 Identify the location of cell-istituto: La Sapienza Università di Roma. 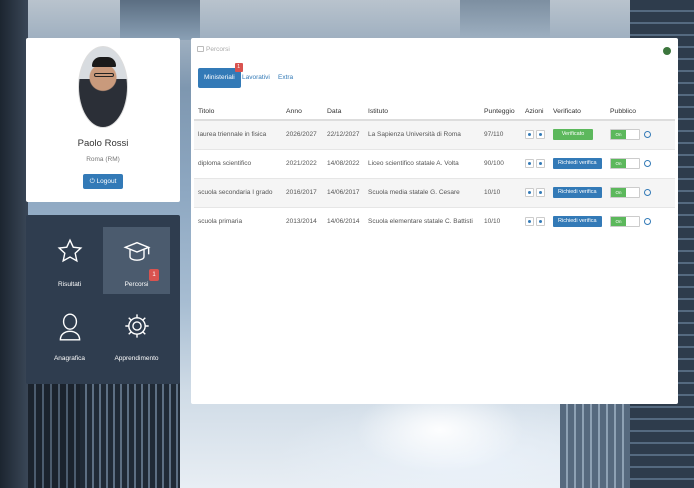
(422, 134).